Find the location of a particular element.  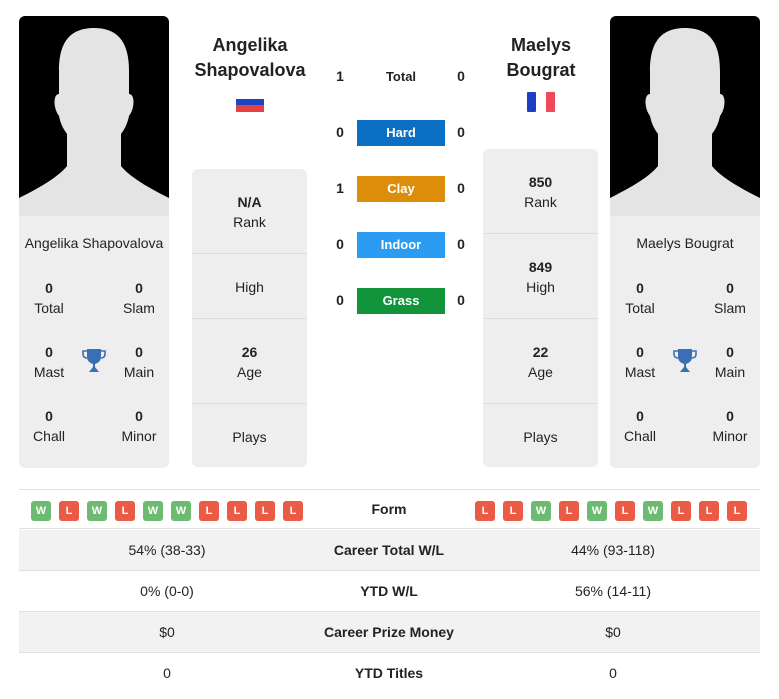

h2h-clay: 1 Clay 0 is located at coordinates (400, 189).